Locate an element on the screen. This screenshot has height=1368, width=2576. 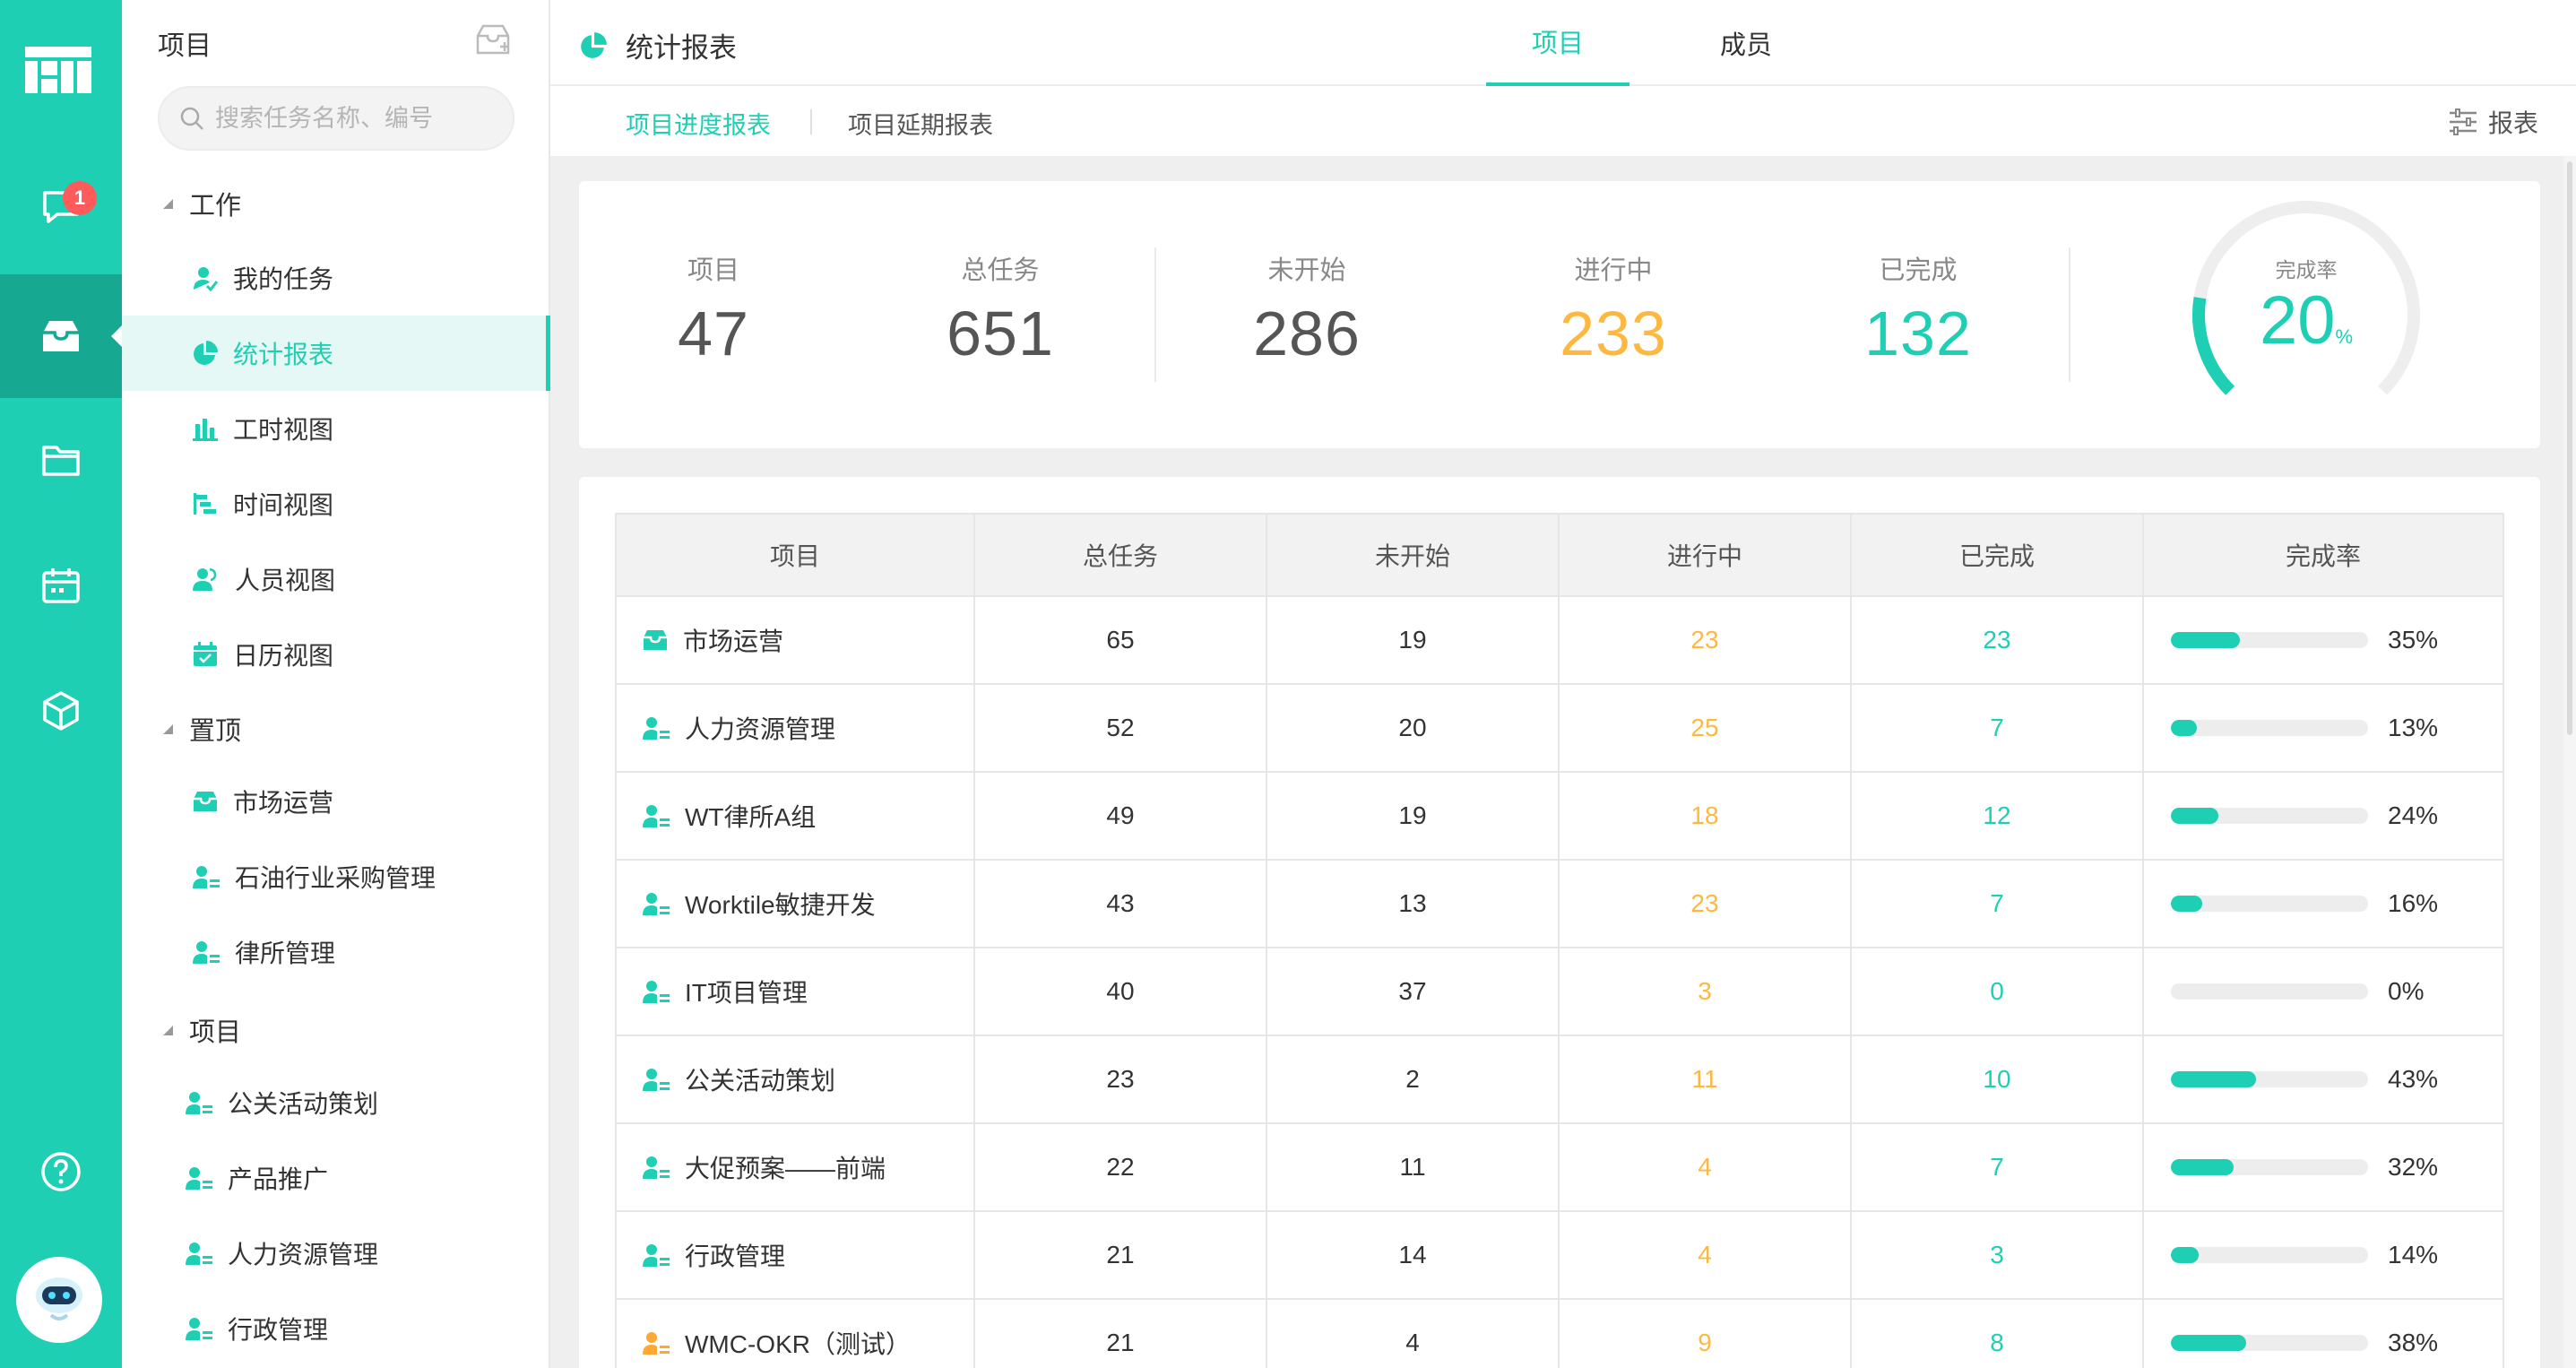
project-name: 行政管理 is located at coordinates (735, 1255).